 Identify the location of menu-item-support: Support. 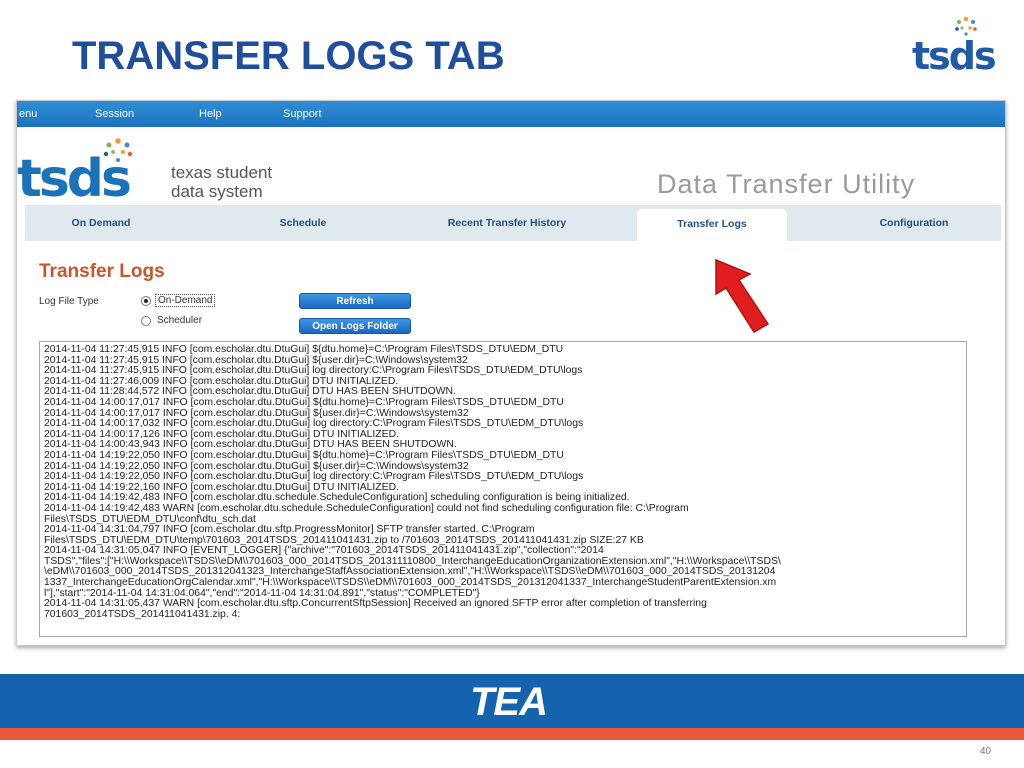
(302, 114).